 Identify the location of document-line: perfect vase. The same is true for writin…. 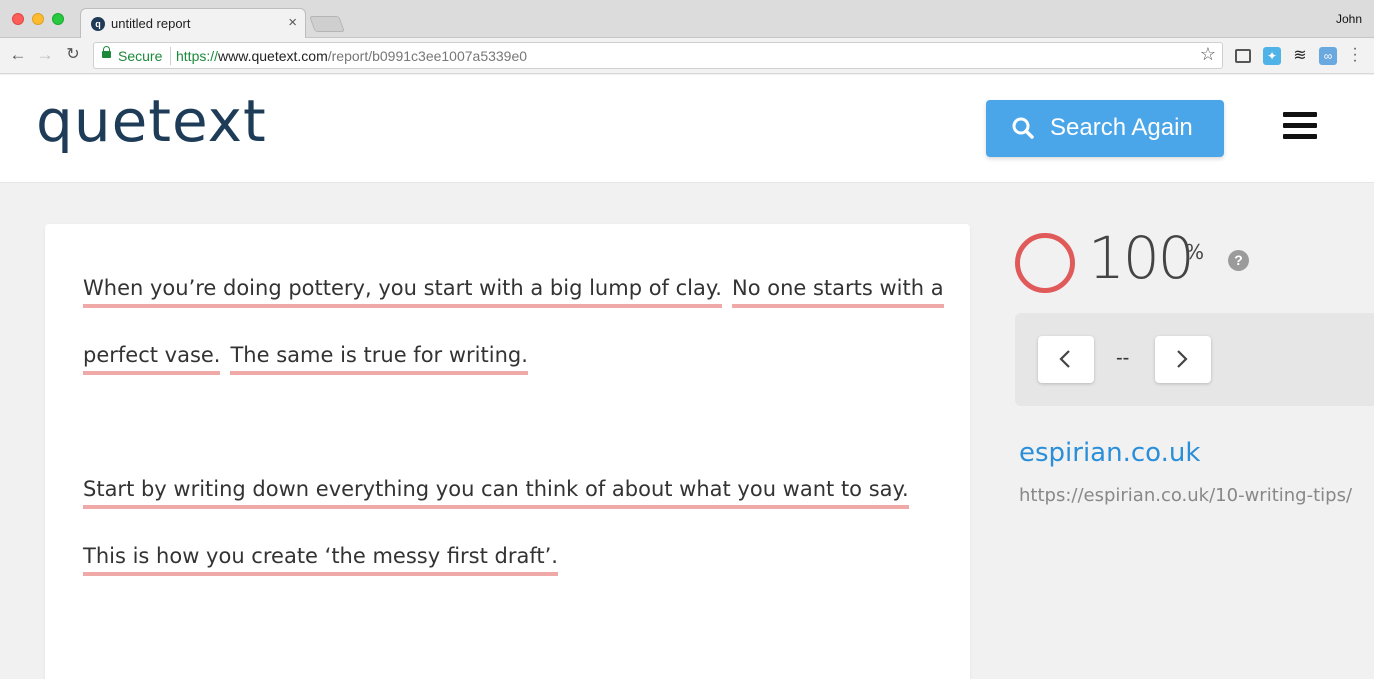
(305, 359).